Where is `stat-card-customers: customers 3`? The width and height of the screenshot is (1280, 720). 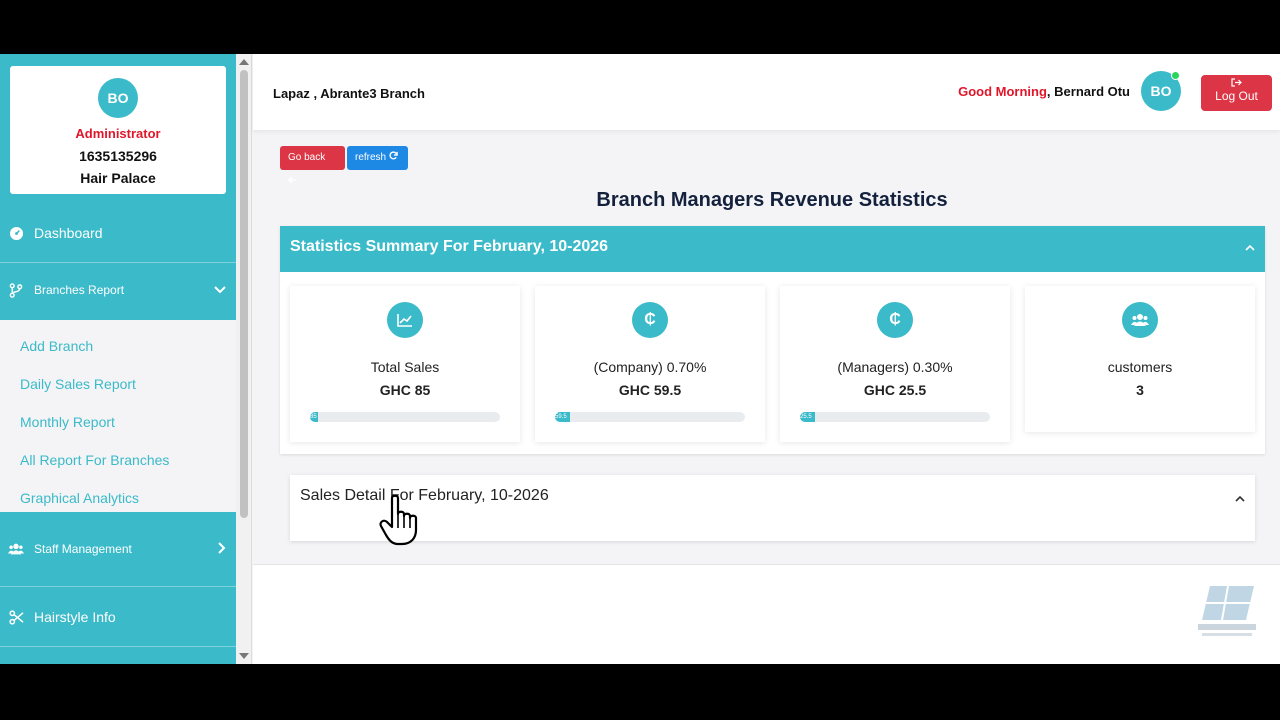
stat-card-customers: customers 3 is located at coordinates (1140, 359).